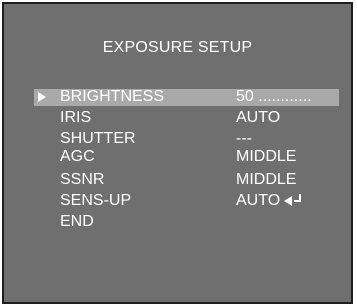 The width and height of the screenshot is (357, 308). What do you see at coordinates (177, 201) in the screenshot?
I see `menu-item-sens-up: SENS-UP AUTO` at bounding box center [177, 201].